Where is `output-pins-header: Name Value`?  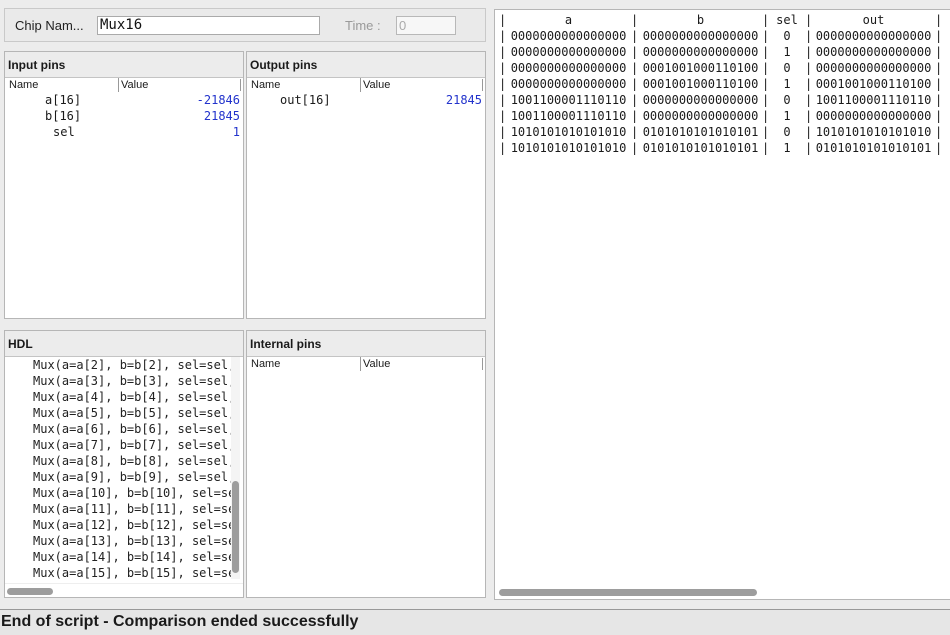
output-pins-header: Name Value is located at coordinates (366, 85).